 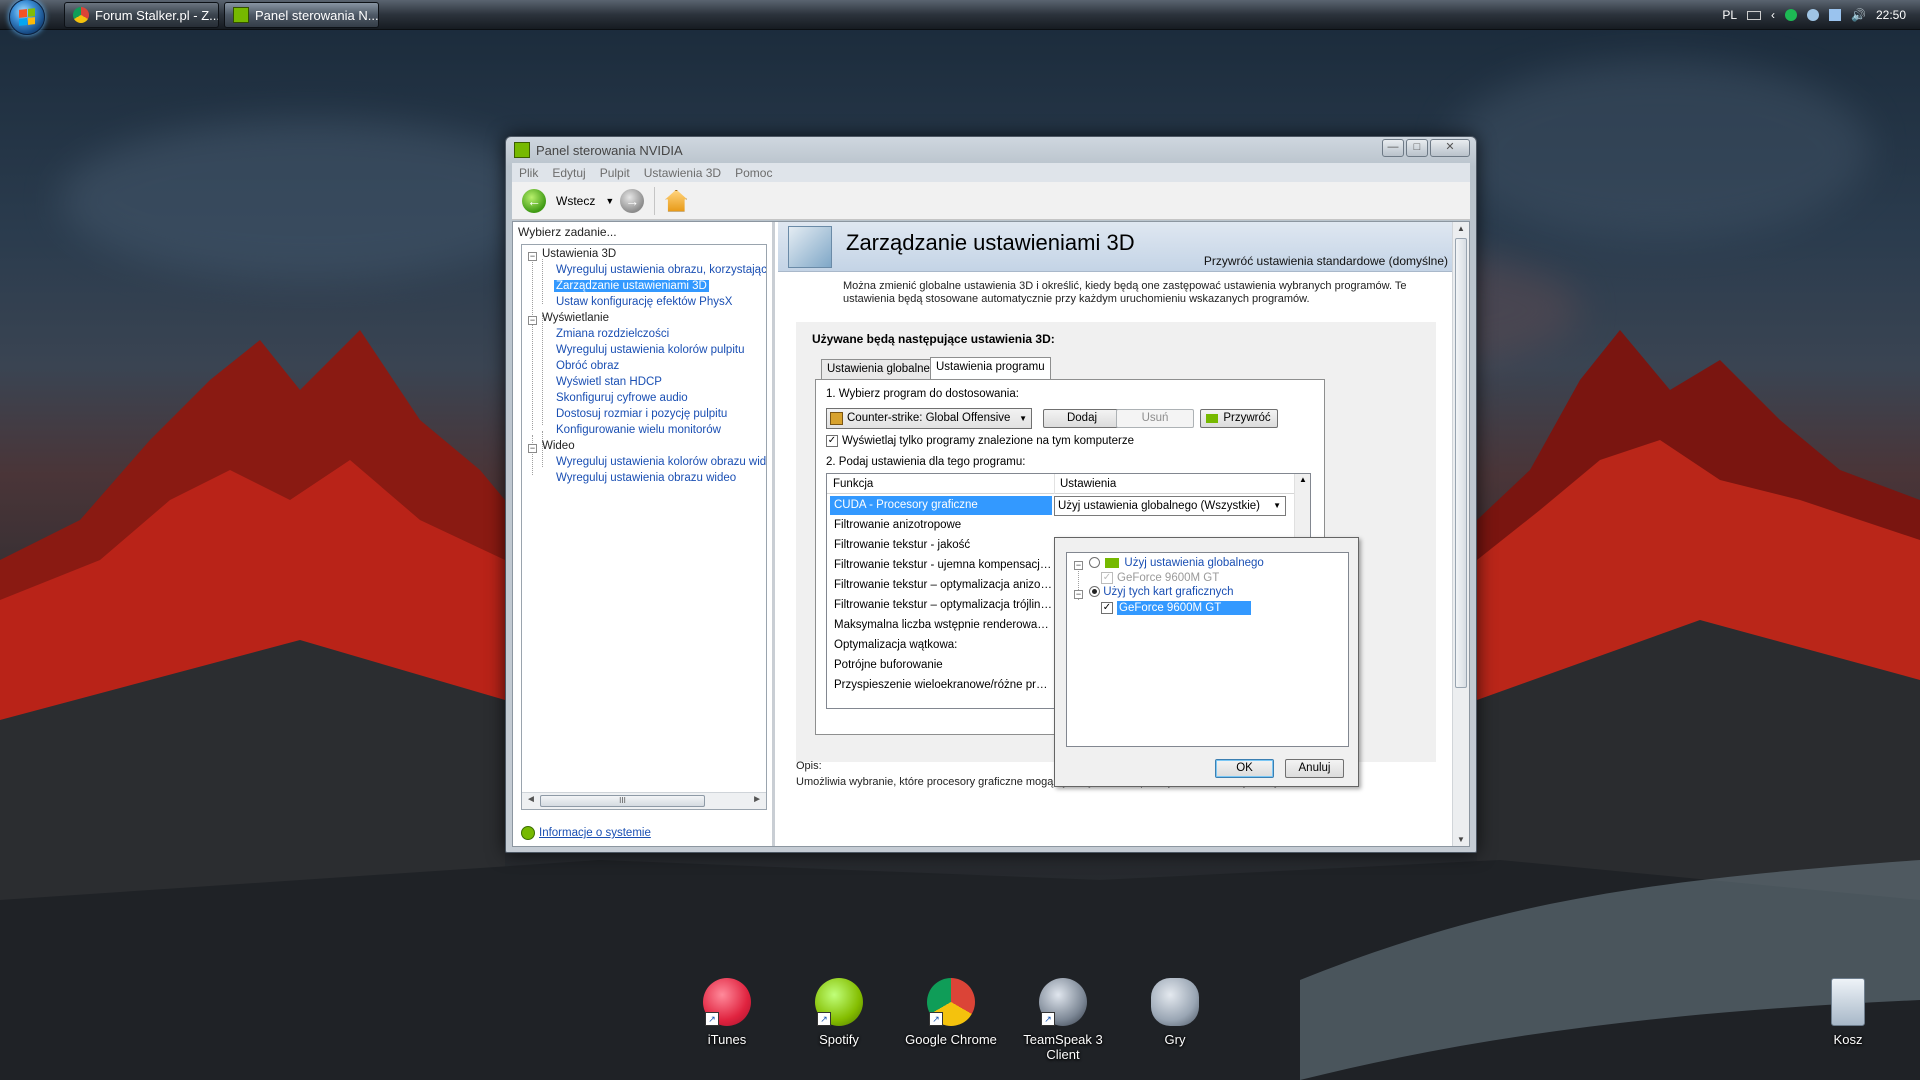 What do you see at coordinates (941, 545) in the screenshot?
I see `feature-row: Filtrowanie tekstur - jakość` at bounding box center [941, 545].